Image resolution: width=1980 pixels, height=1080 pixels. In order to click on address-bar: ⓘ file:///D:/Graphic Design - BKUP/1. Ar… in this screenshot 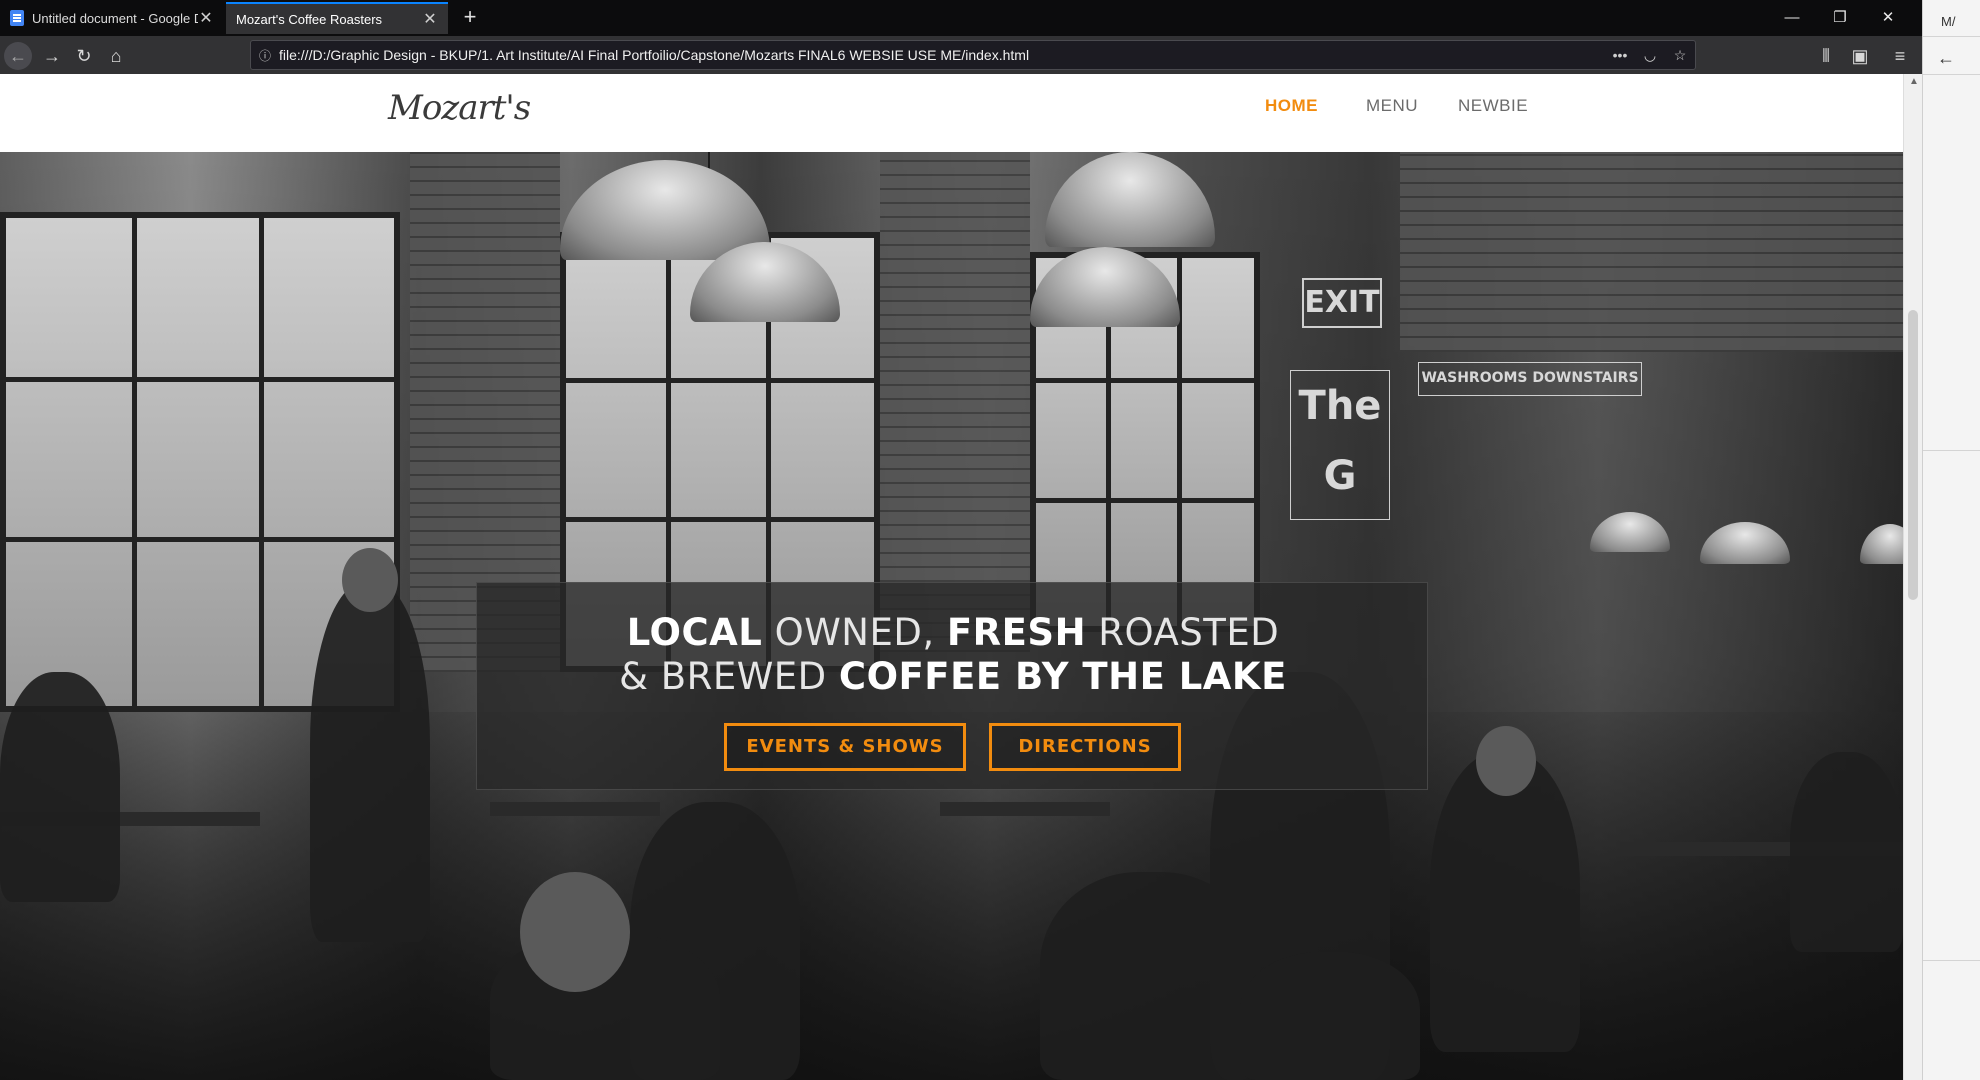, I will do `click(973, 55)`.